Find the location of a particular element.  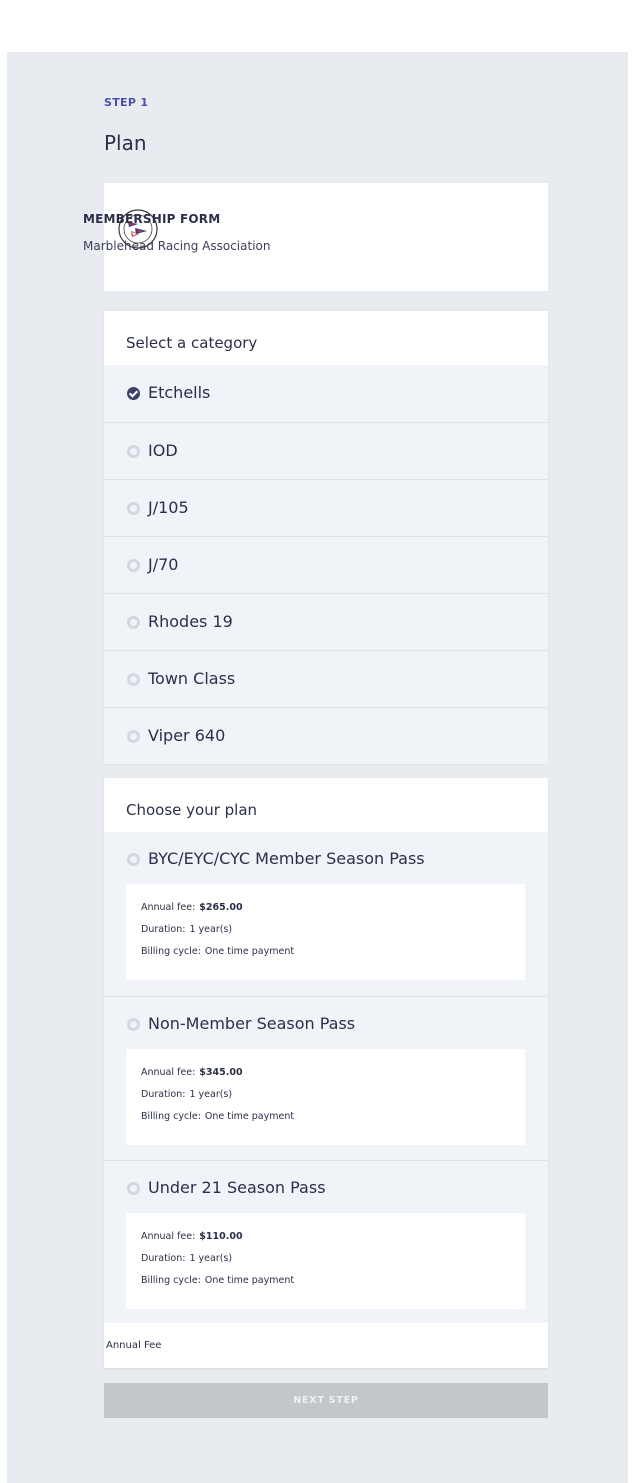

annual-fee-line: Annual fee: $265.00 is located at coordinates (333, 913).